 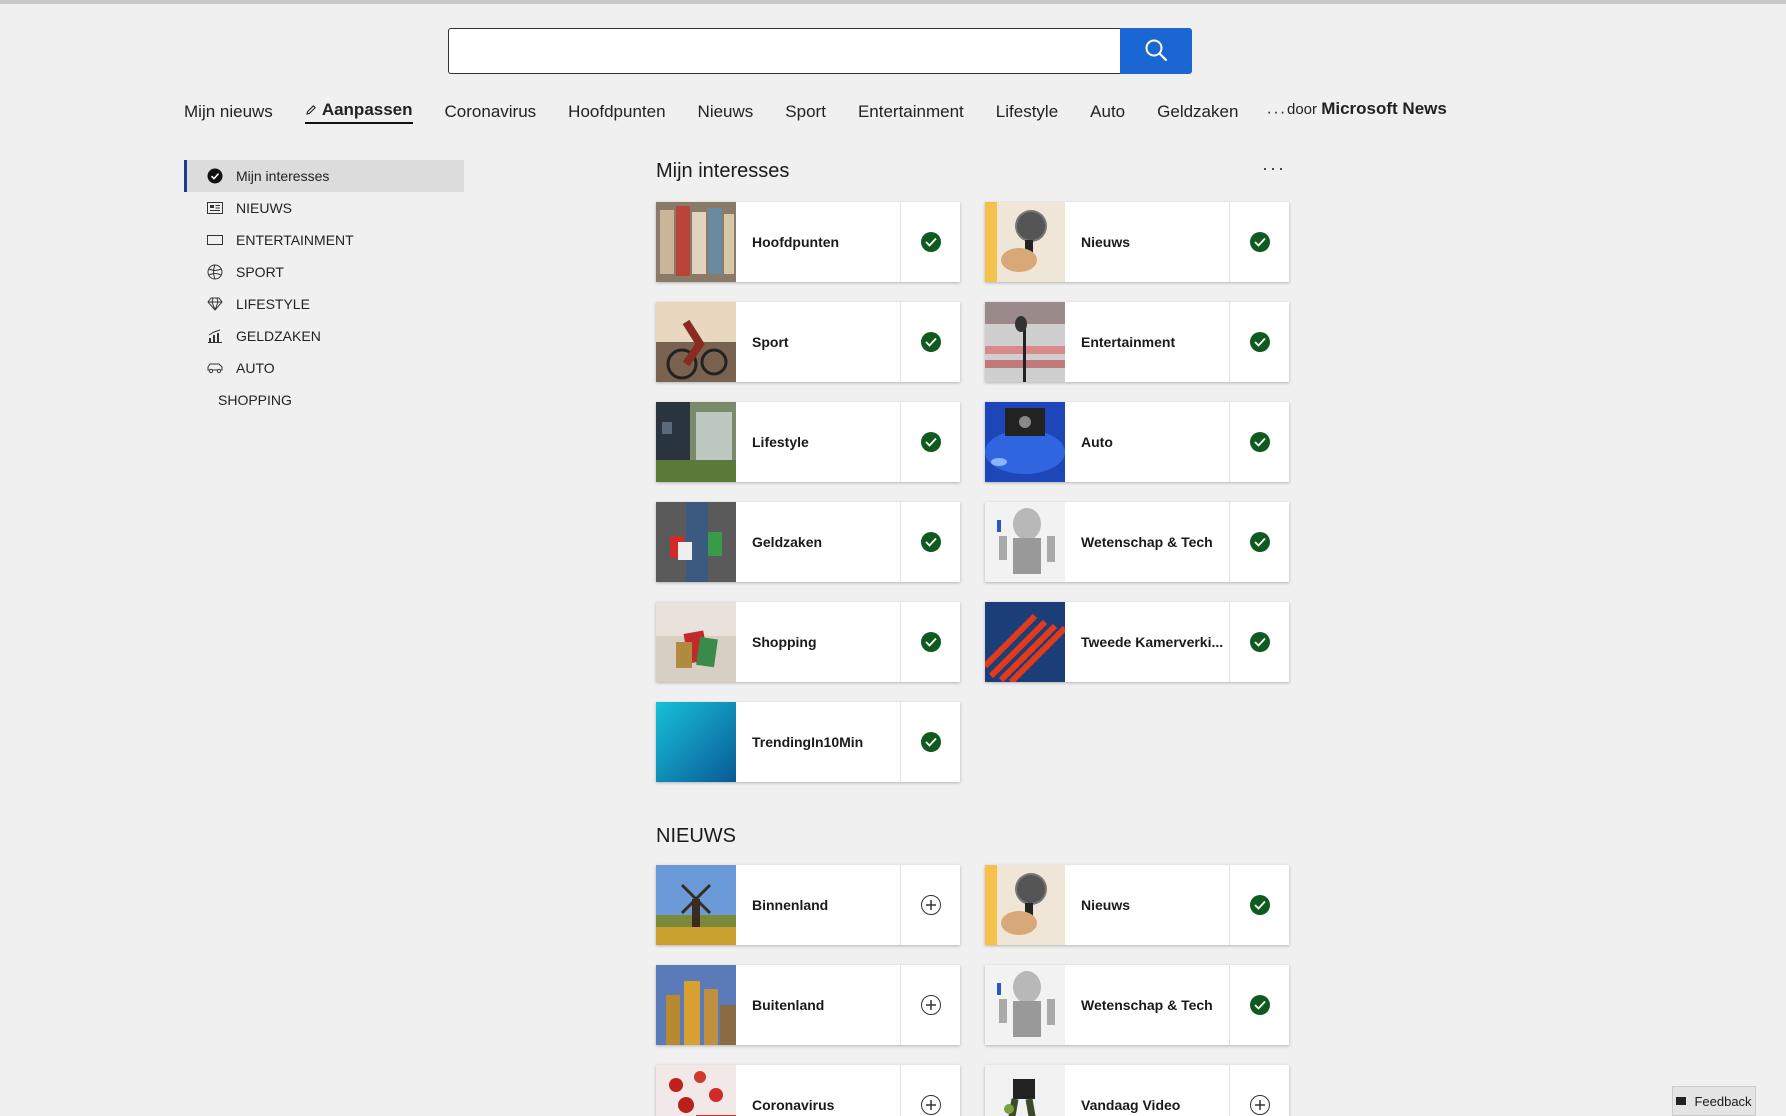 What do you see at coordinates (780, 442) in the screenshot?
I see `topic-label: Lifestyle` at bounding box center [780, 442].